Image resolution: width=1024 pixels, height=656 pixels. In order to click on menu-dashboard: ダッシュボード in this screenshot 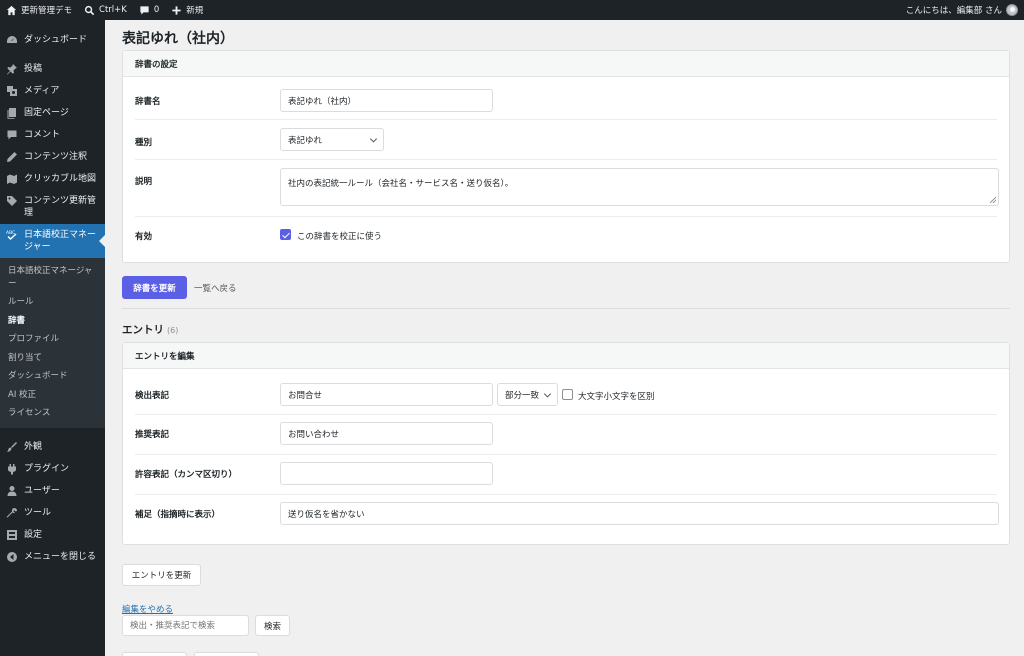, I will do `click(52, 40)`.